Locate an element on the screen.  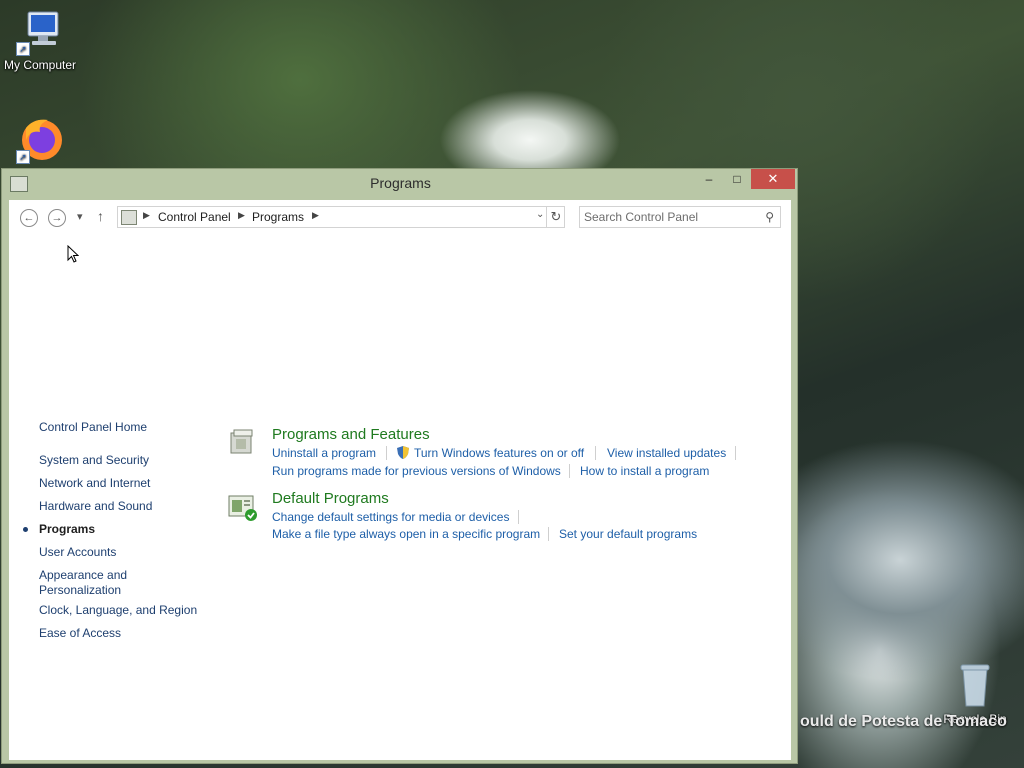
search-box: ⚲ is located at coordinates (680, 217).